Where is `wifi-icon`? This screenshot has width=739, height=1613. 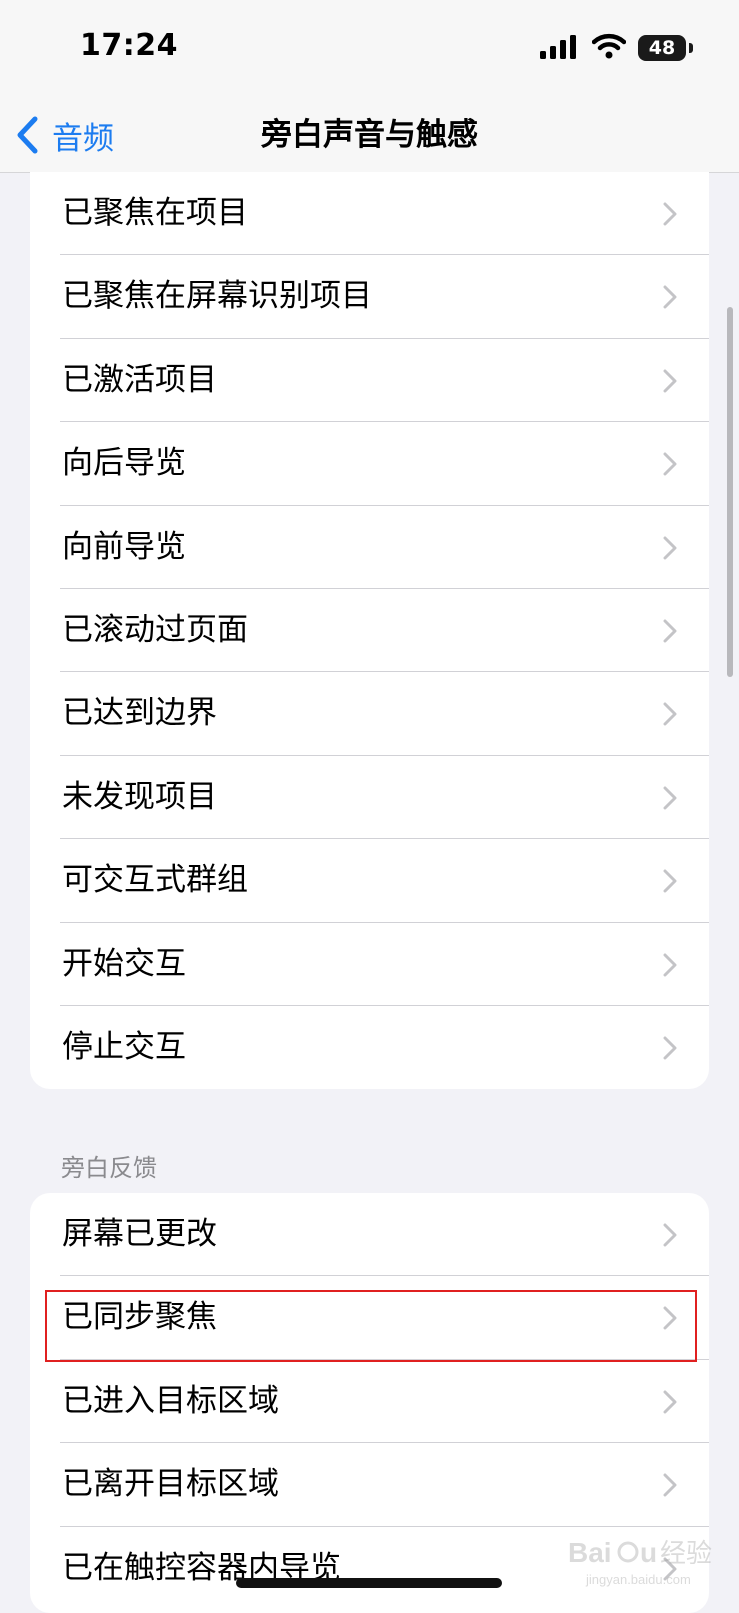
wifi-icon is located at coordinates (609, 46).